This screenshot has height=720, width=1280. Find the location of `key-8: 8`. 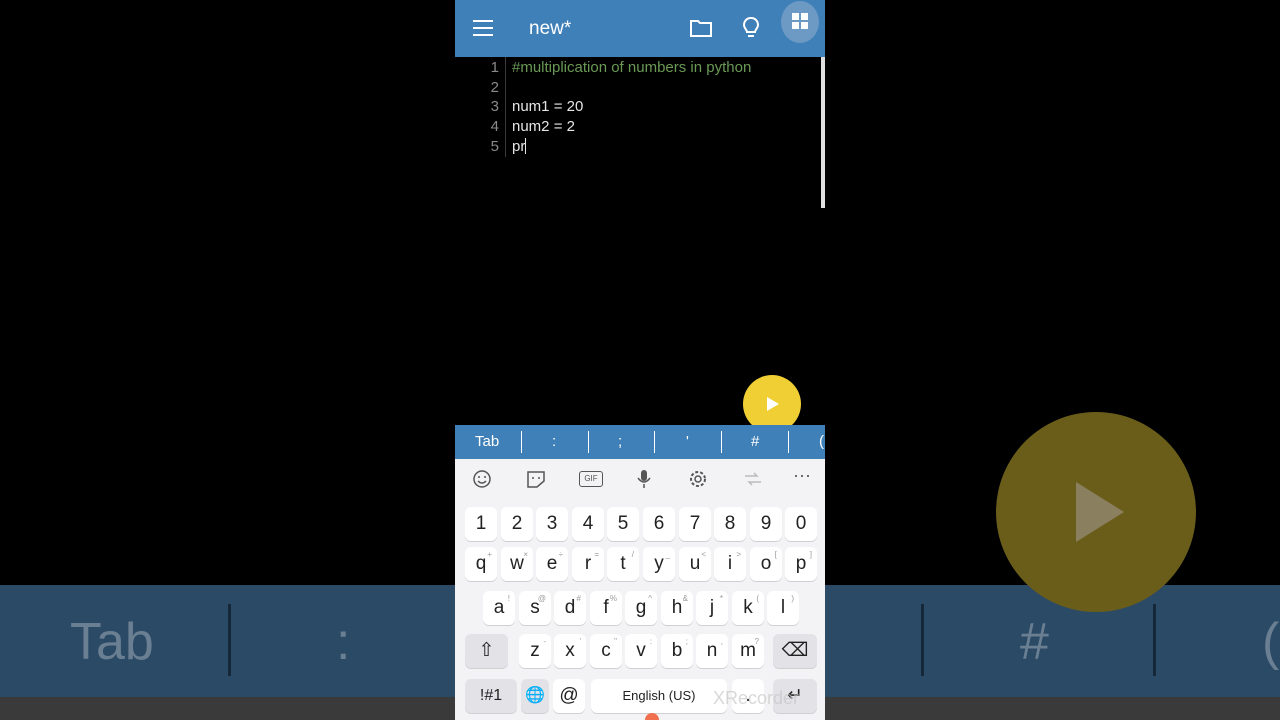

key-8: 8 is located at coordinates (730, 524).